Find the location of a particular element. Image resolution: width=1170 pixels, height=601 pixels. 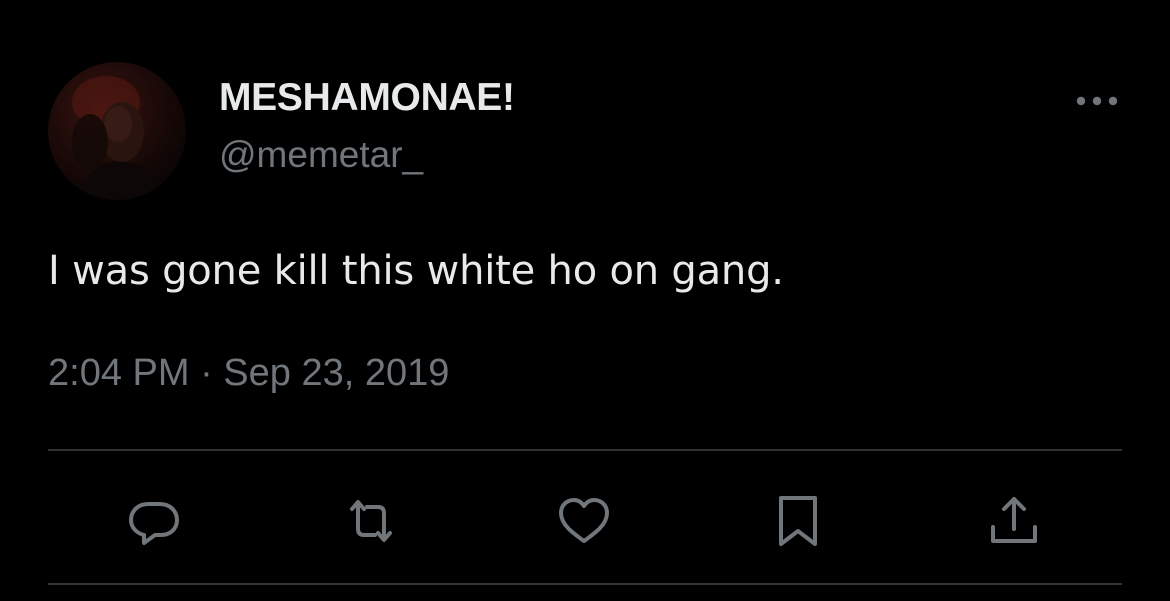

avatar-image is located at coordinates (120, 138).